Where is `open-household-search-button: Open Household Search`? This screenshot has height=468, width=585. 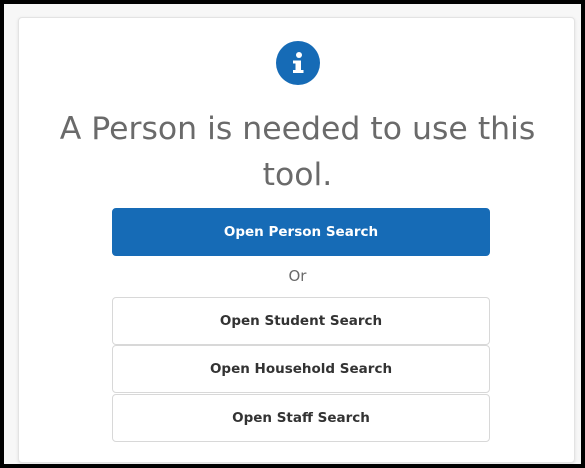
open-household-search-button: Open Household Search is located at coordinates (301, 369).